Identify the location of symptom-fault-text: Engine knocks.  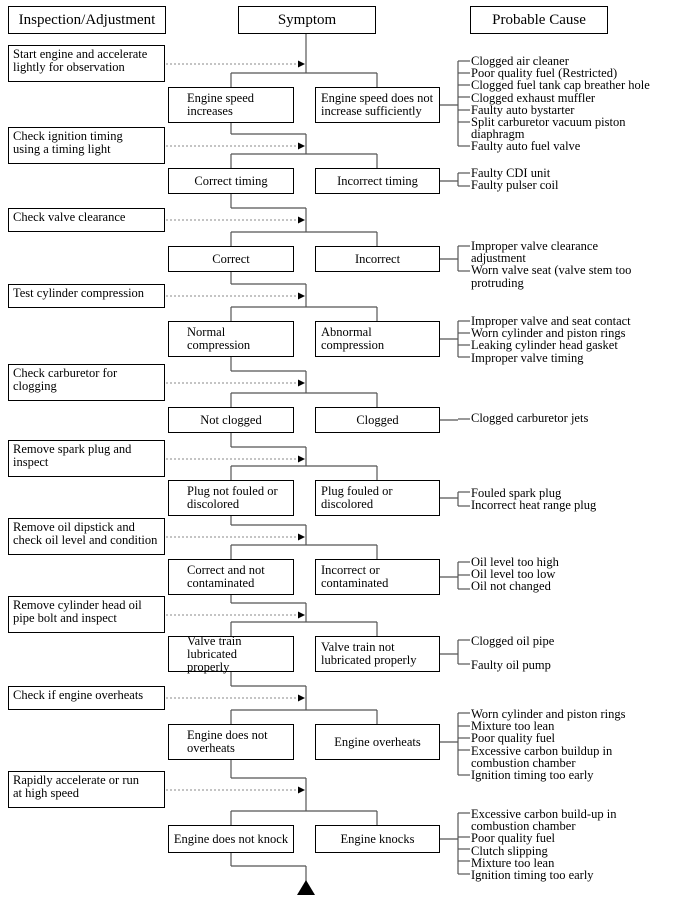
(377, 838).